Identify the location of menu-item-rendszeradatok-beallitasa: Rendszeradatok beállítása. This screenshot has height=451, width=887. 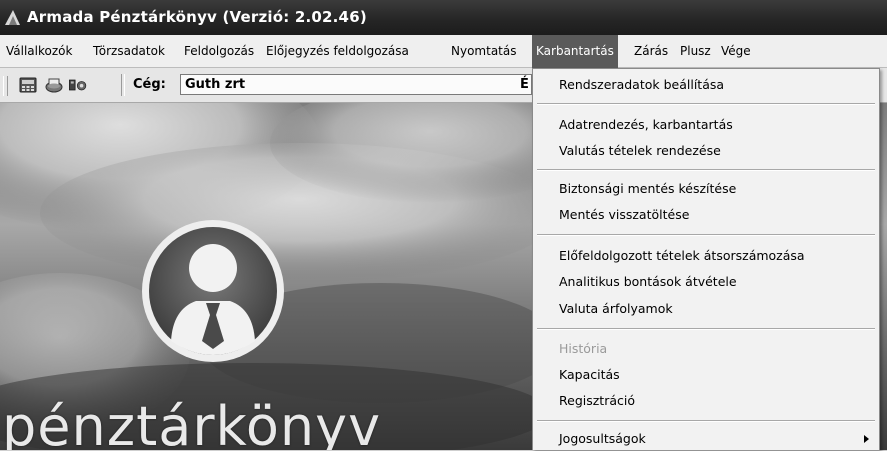
(706, 85).